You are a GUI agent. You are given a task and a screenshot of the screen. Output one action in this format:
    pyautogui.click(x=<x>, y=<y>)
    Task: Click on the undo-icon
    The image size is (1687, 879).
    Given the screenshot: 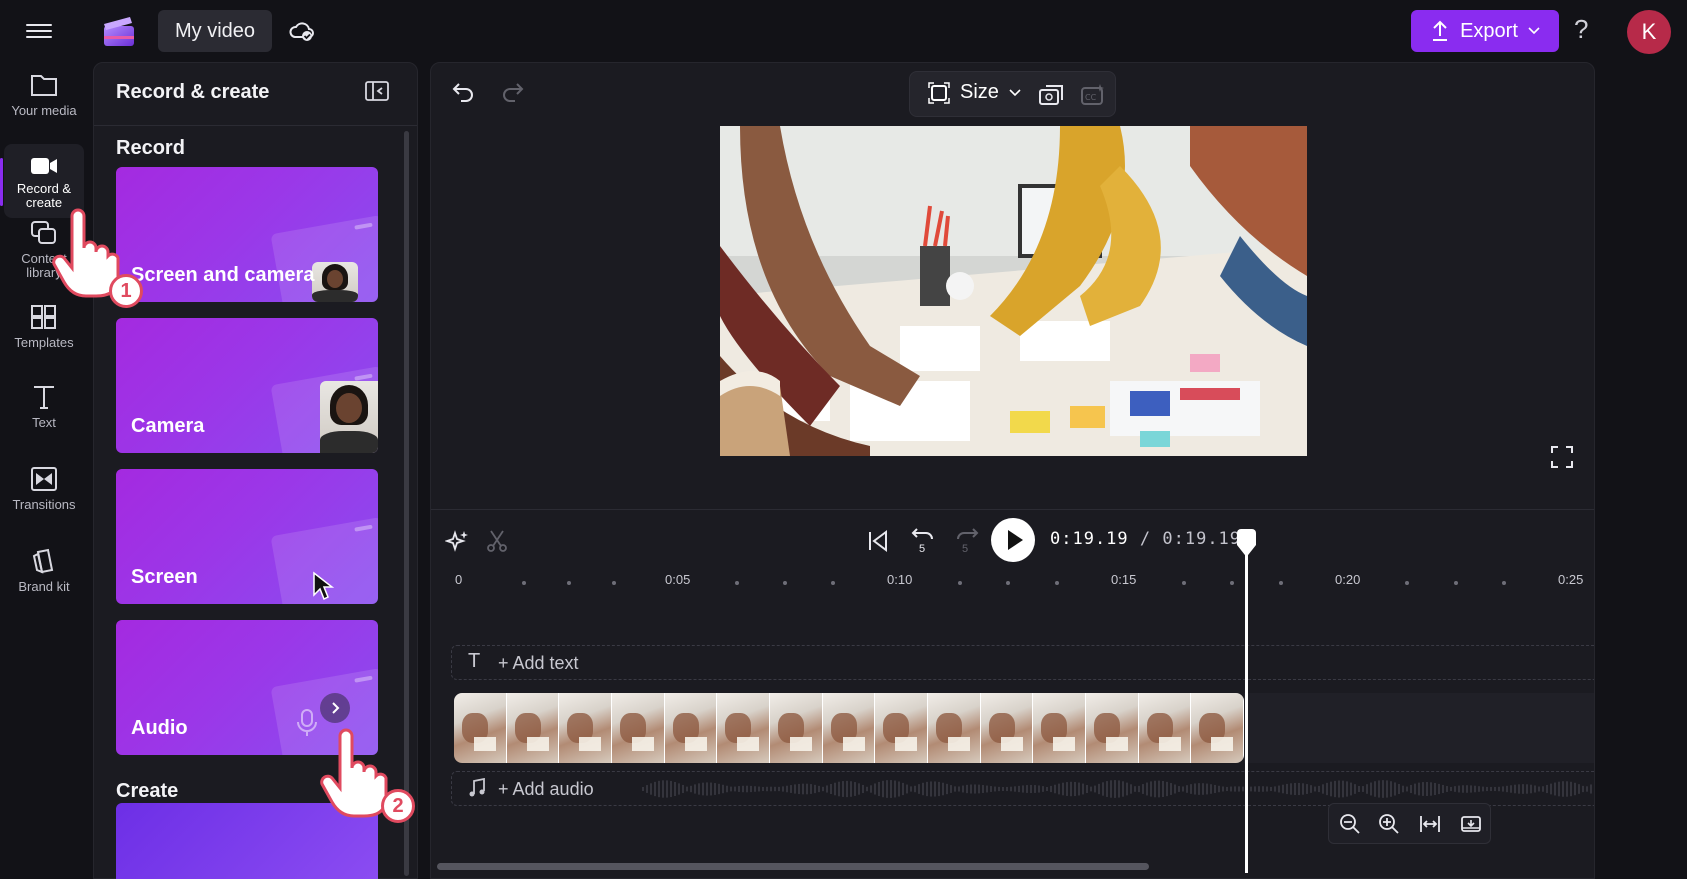 What is the action you would take?
    pyautogui.click(x=464, y=92)
    